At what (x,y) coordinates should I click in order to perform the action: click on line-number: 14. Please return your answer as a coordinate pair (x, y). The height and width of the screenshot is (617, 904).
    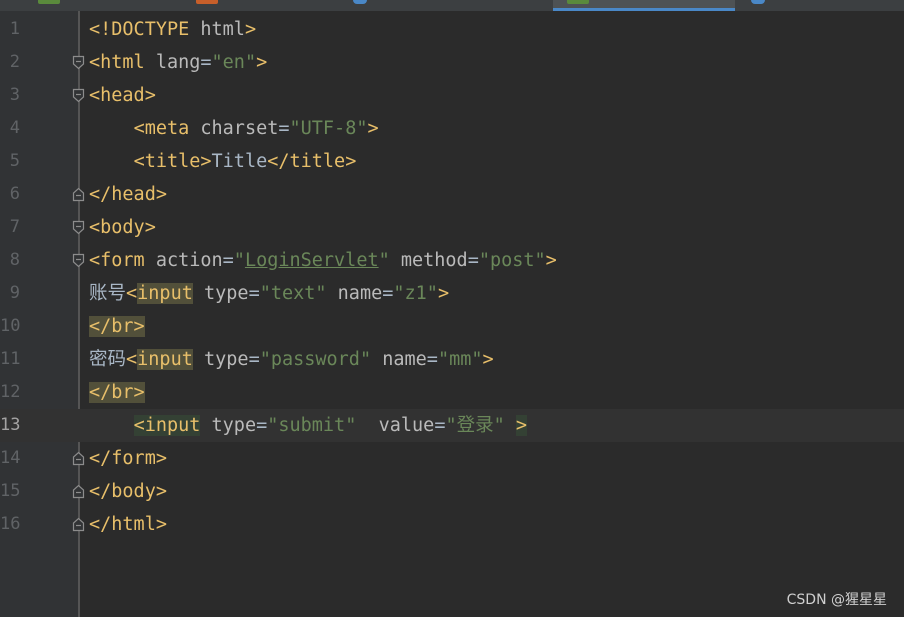
    Looking at the image, I should click on (10, 458).